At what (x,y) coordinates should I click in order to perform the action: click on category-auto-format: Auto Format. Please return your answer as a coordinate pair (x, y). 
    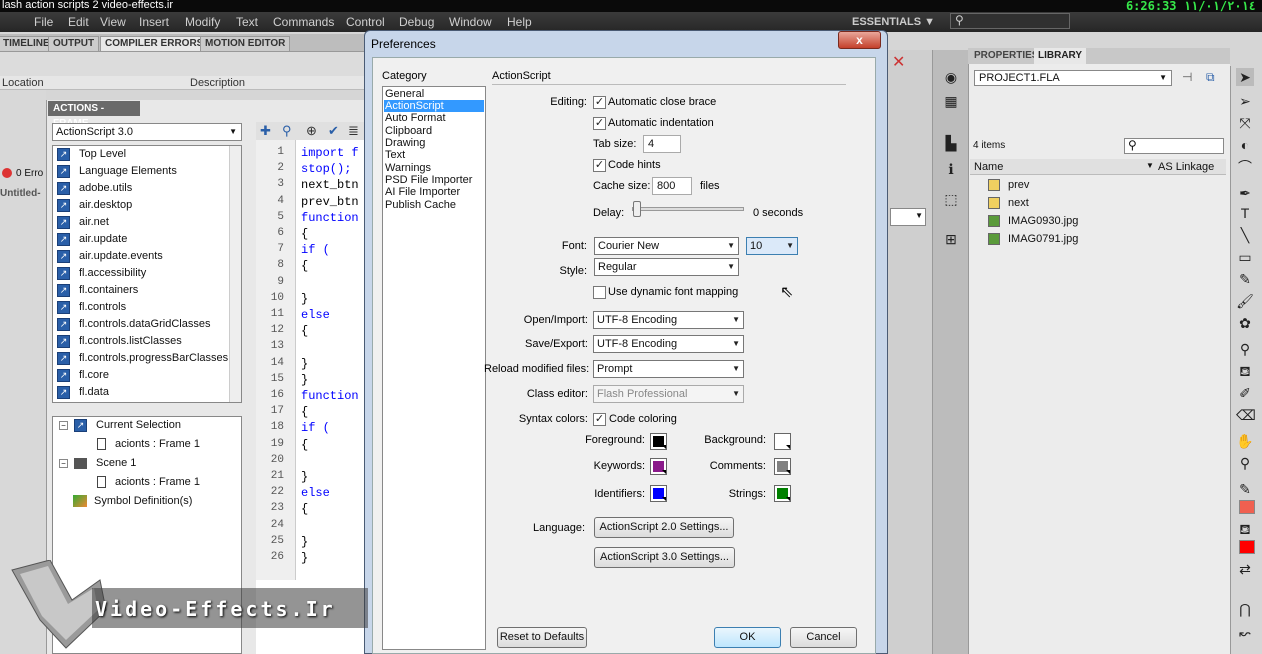
    Looking at the image, I should click on (434, 118).